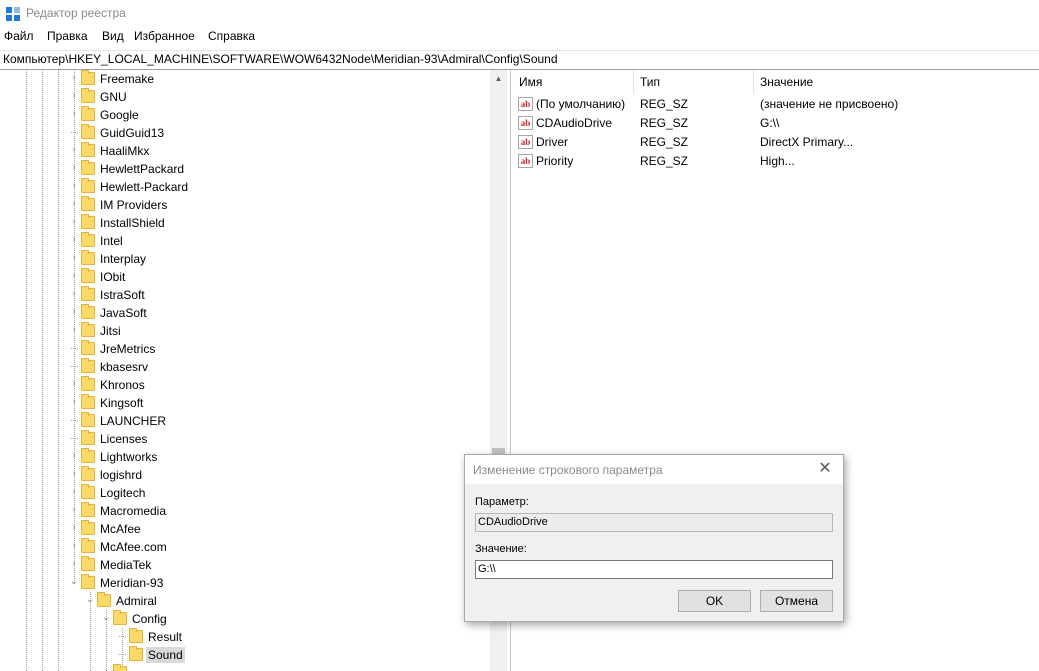  What do you see at coordinates (581, 104) in the screenshot?
I see `value-name: (По умолчанию)` at bounding box center [581, 104].